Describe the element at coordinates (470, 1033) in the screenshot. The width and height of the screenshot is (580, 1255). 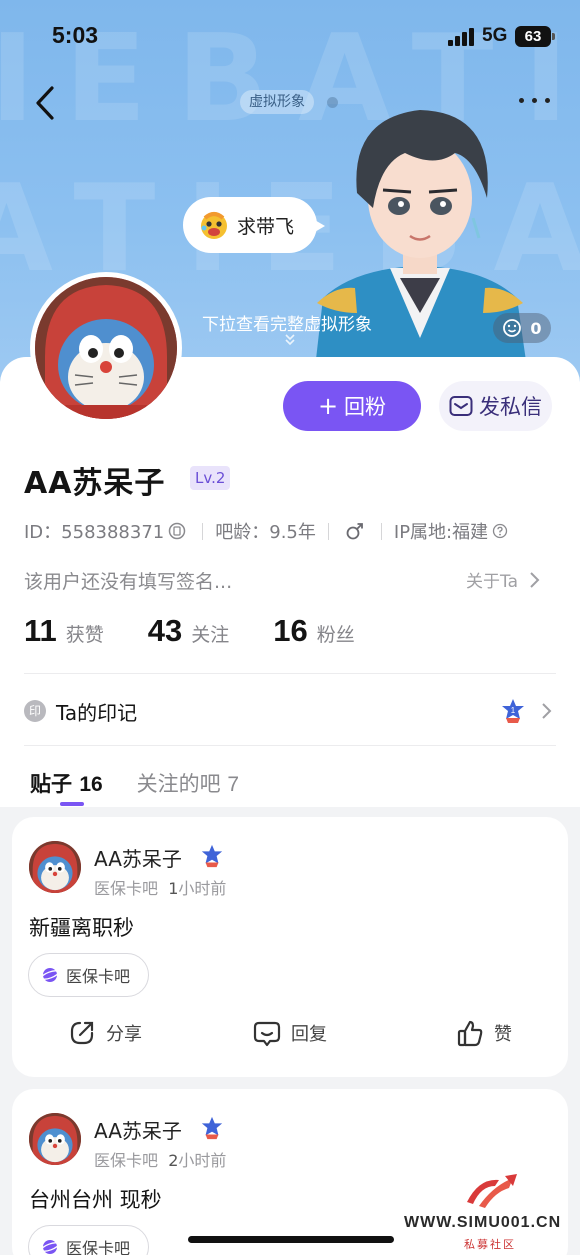
I see `thumbs-up-icon` at that location.